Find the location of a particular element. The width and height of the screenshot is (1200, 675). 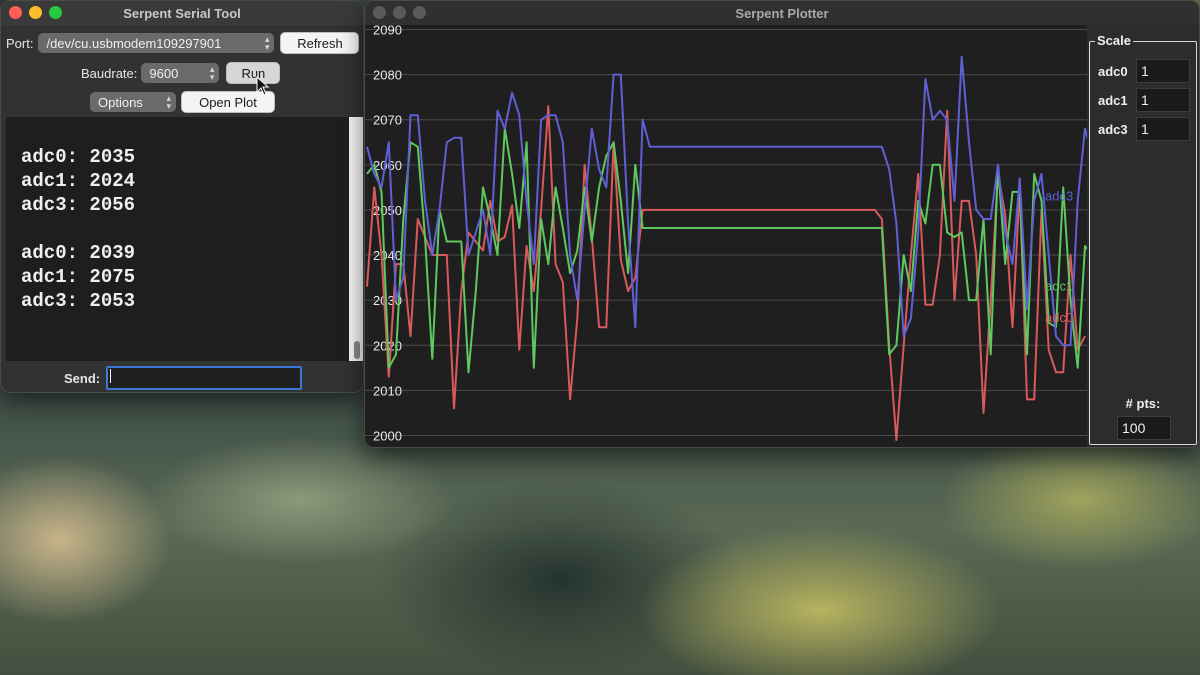

console-line: adc3: 2056 is located at coordinates (78, 205).